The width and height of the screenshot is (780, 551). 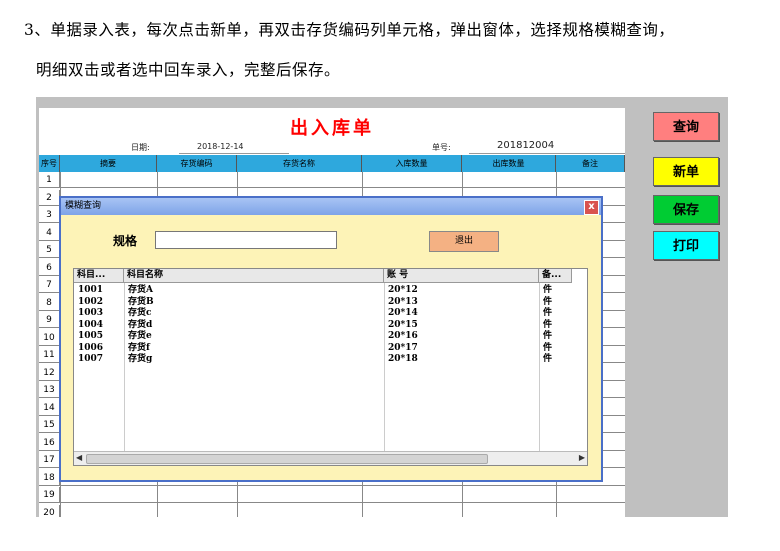 What do you see at coordinates (49, 302) in the screenshot?
I see `row-number: 8` at bounding box center [49, 302].